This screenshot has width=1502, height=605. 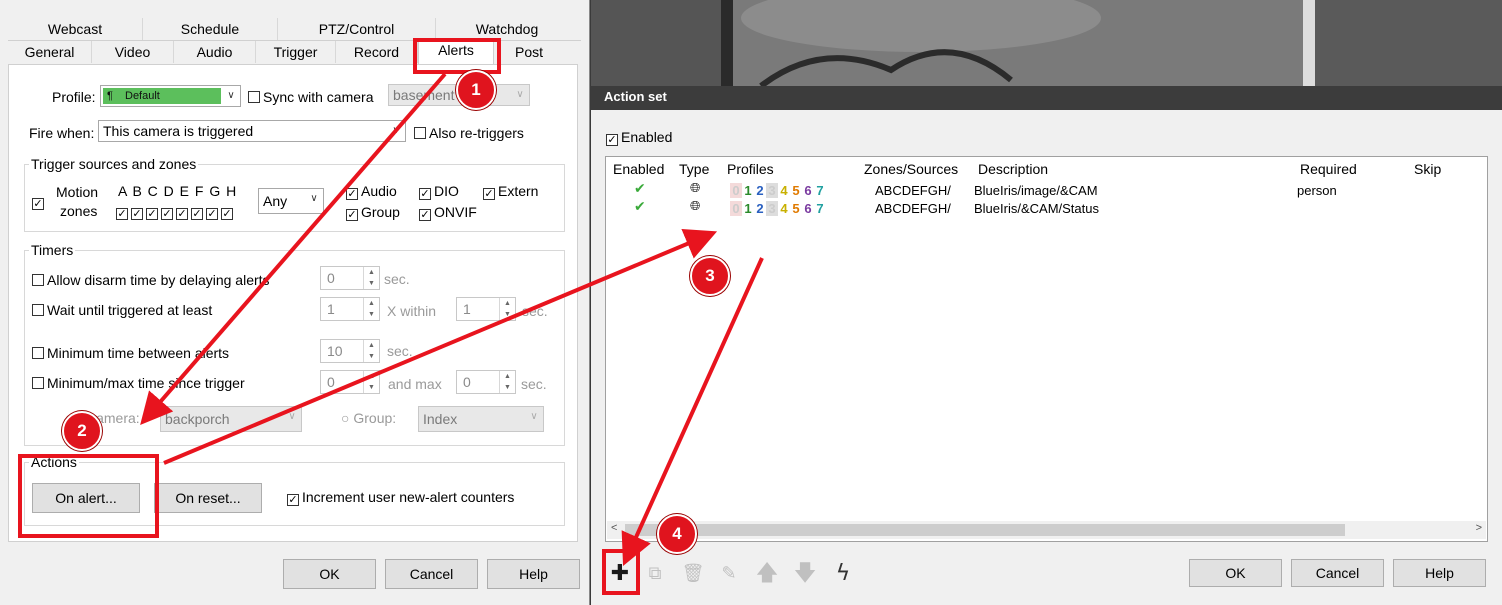 I want to click on step-2-badge: 2, so click(x=82, y=431).